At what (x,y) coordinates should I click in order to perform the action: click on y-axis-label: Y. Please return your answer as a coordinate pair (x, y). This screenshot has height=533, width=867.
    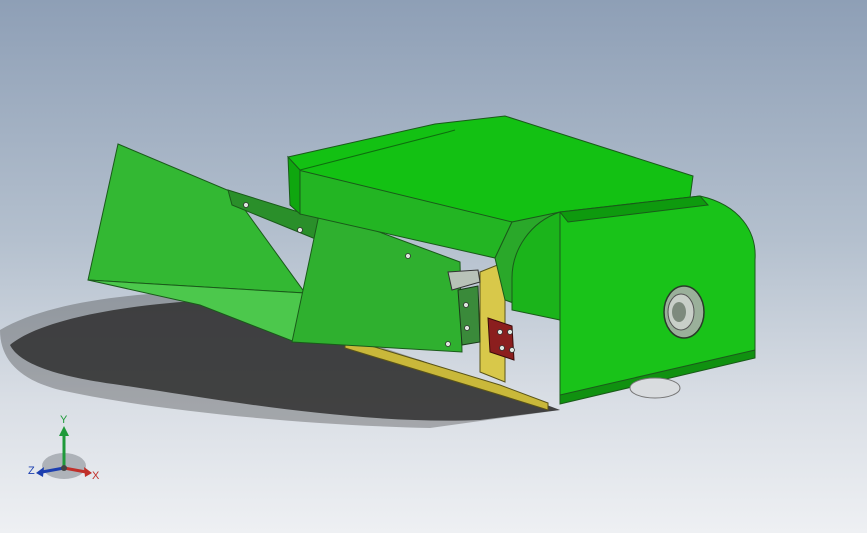
    Looking at the image, I should click on (64, 420).